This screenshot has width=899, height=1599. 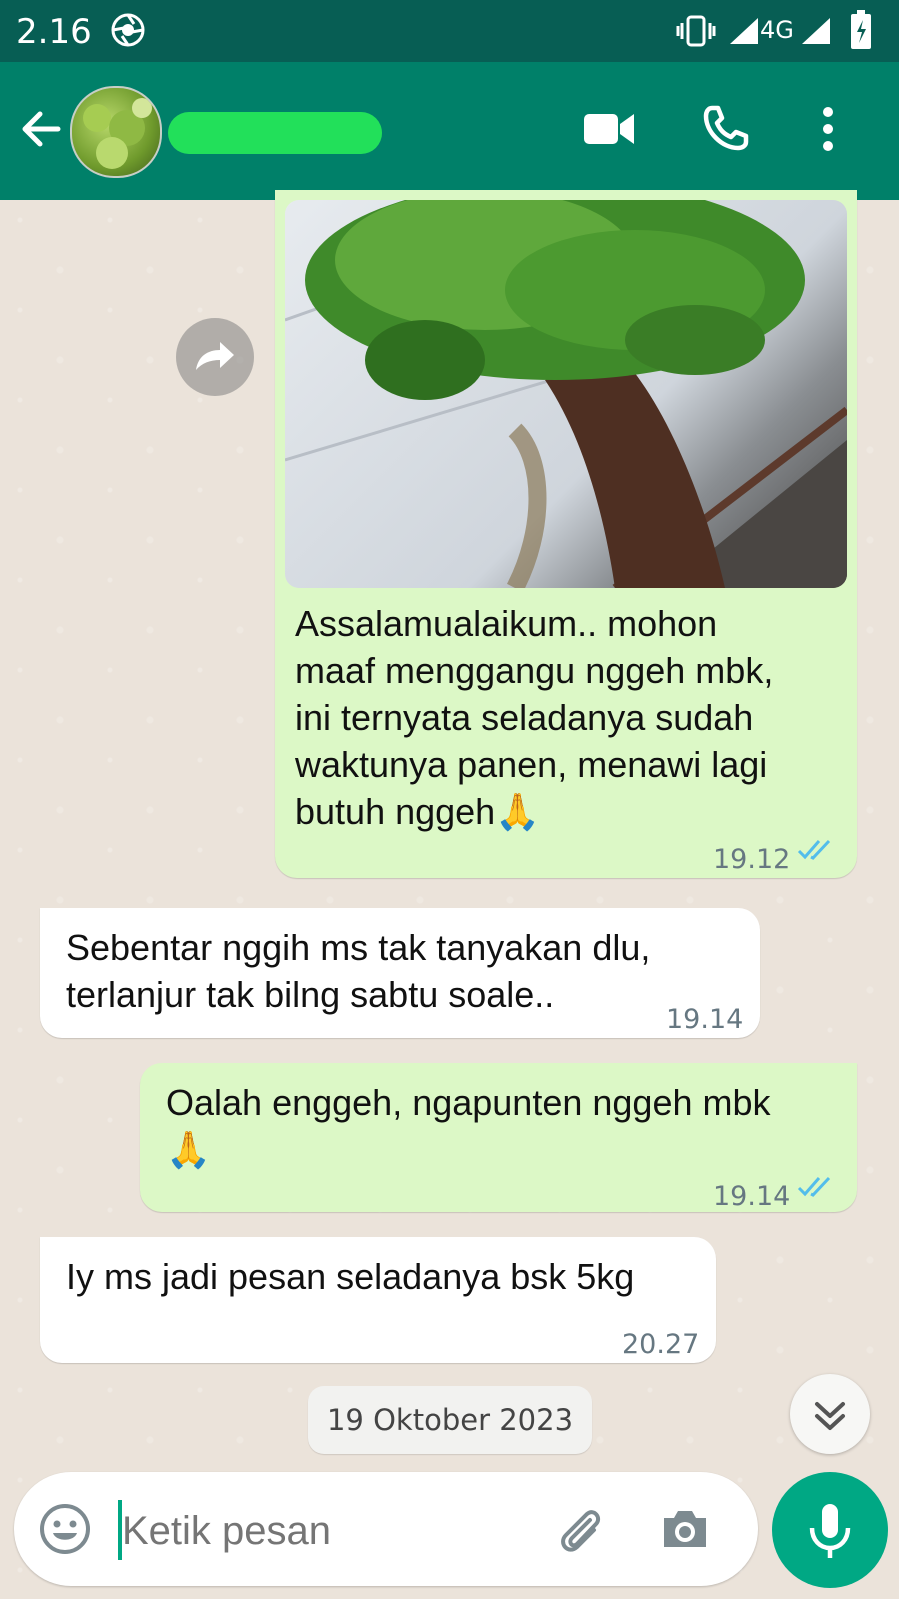 What do you see at coordinates (580, 1530) in the screenshot?
I see `paperclip-icon` at bounding box center [580, 1530].